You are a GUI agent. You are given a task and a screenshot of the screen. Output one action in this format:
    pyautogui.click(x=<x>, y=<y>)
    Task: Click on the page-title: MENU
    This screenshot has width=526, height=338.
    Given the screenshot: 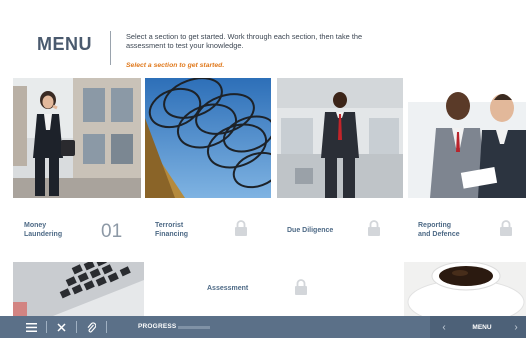 What is the action you would take?
    pyautogui.click(x=64, y=44)
    